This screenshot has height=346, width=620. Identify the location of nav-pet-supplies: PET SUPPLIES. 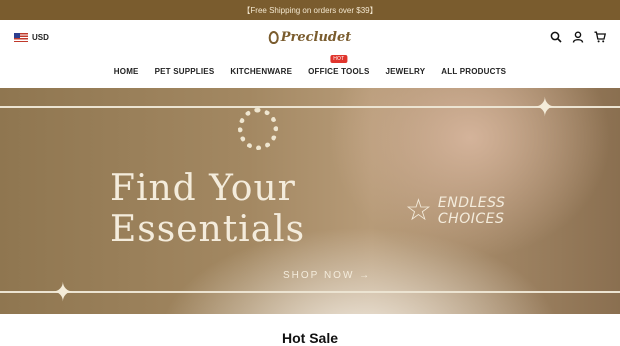
(185, 71).